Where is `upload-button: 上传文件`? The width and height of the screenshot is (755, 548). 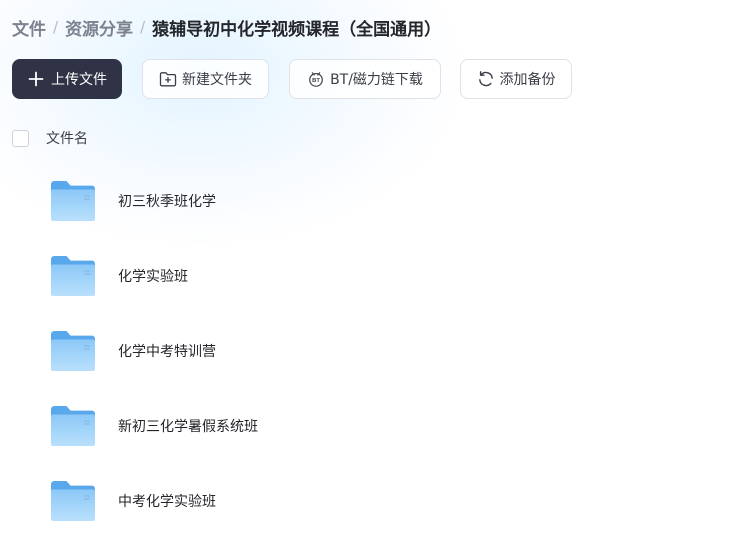
upload-button: 上传文件 is located at coordinates (67, 79).